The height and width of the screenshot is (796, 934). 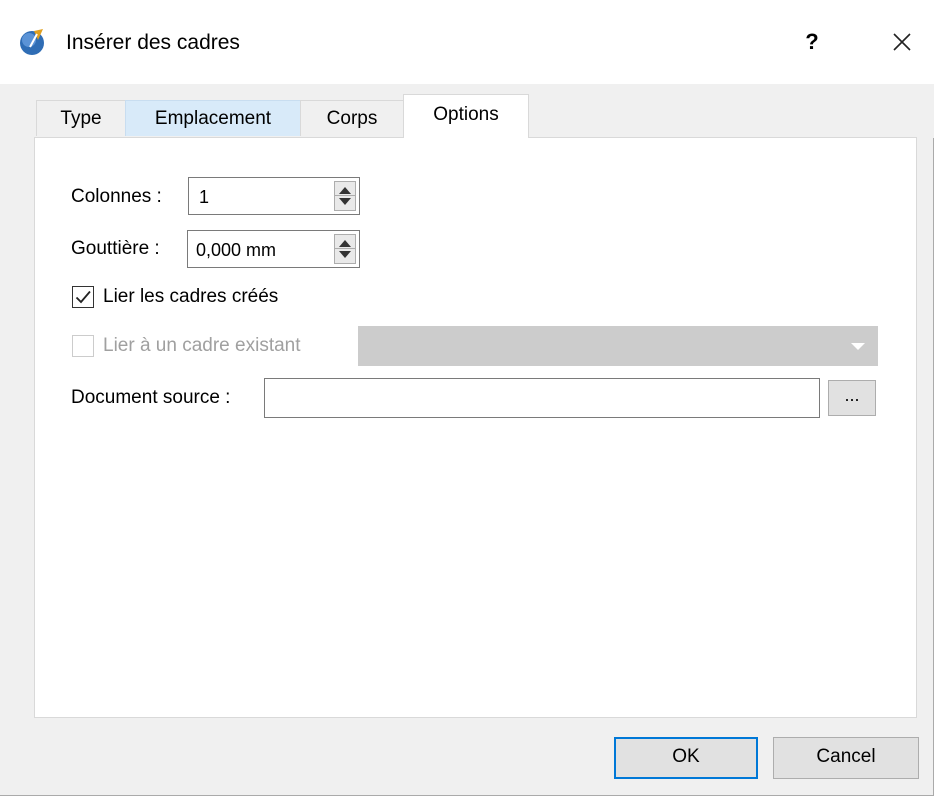 I want to click on gutter-stepper, so click(x=345, y=249).